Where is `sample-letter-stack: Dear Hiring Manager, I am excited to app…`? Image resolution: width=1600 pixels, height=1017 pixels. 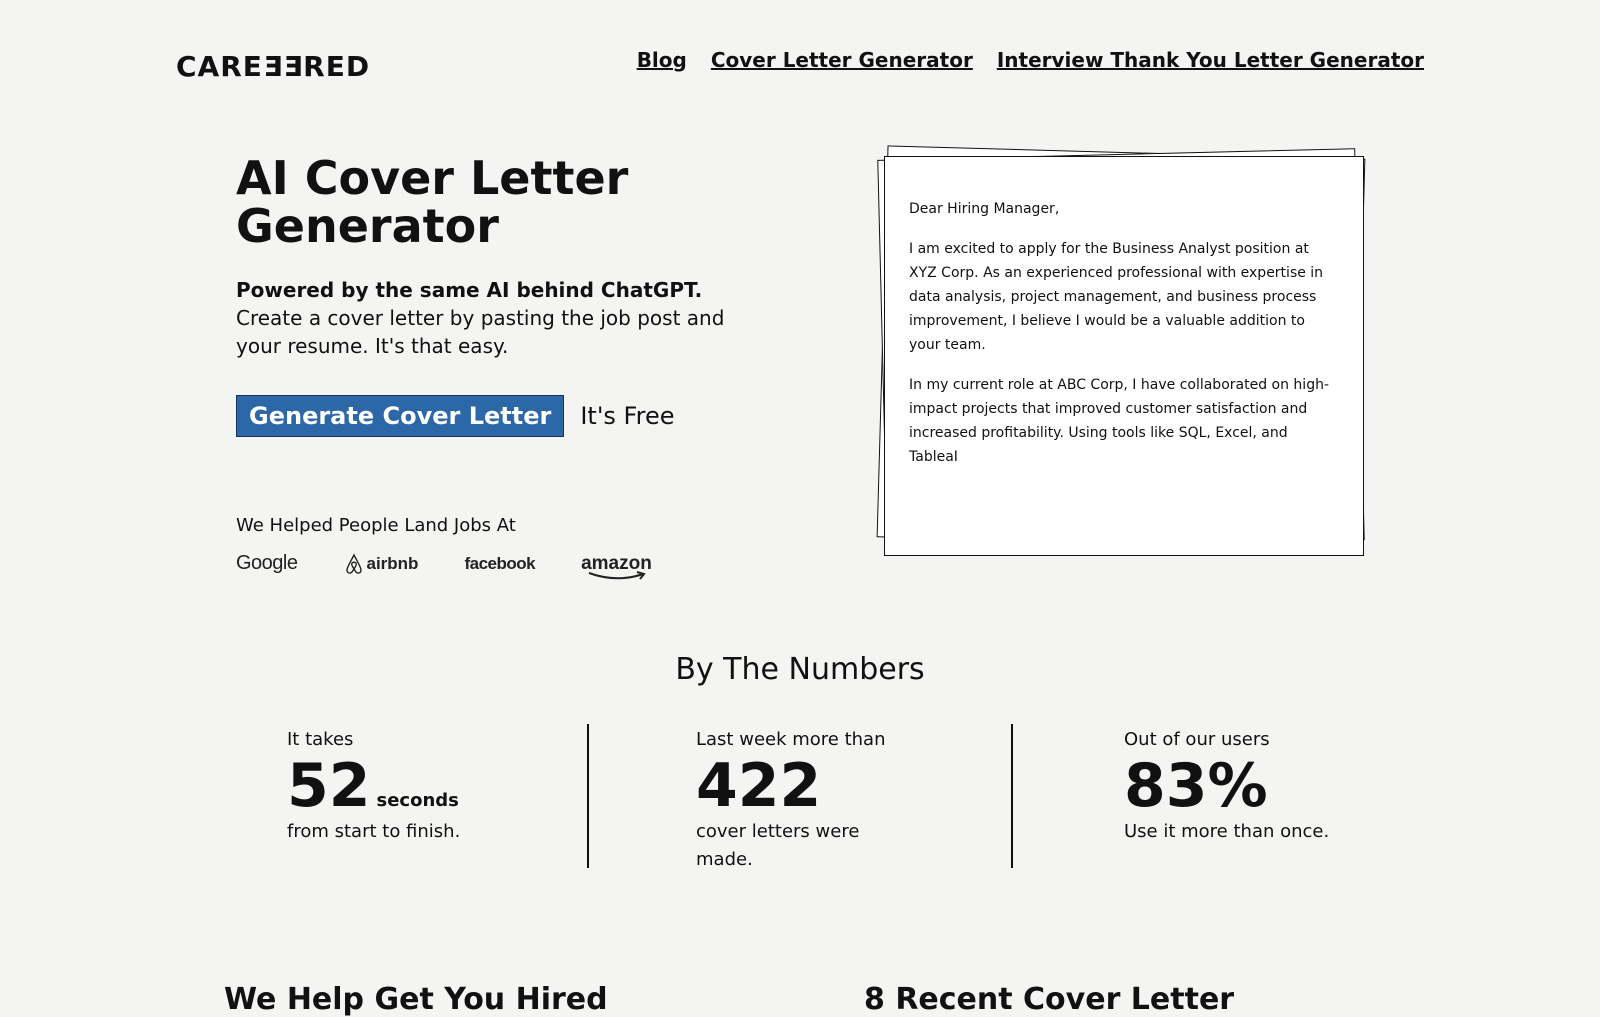 sample-letter-stack: Dear Hiring Manager, I am excited to app… is located at coordinates (1120, 355).